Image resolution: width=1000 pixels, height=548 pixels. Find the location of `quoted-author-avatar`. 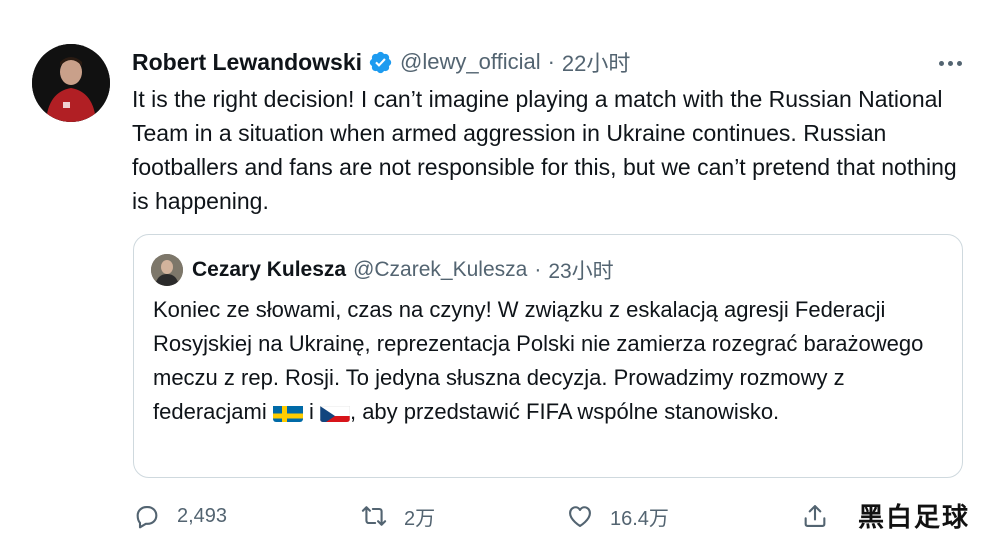

quoted-author-avatar is located at coordinates (167, 270).